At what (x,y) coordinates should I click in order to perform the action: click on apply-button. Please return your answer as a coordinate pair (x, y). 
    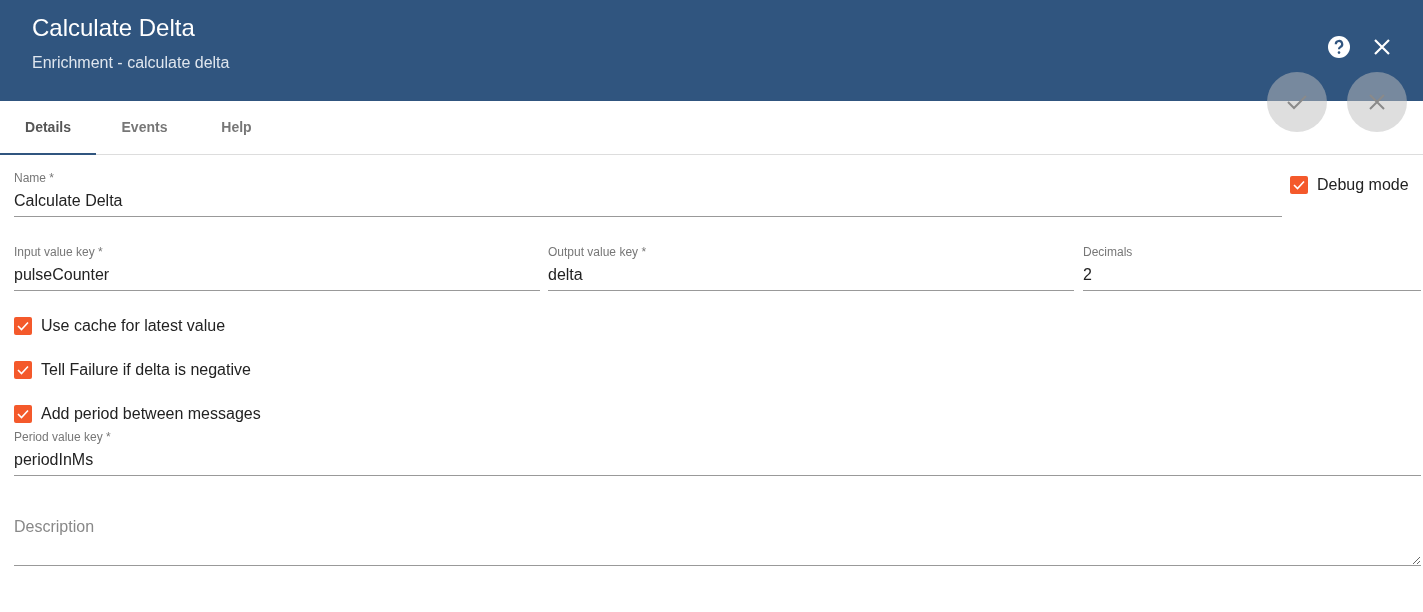
    Looking at the image, I should click on (1297, 102).